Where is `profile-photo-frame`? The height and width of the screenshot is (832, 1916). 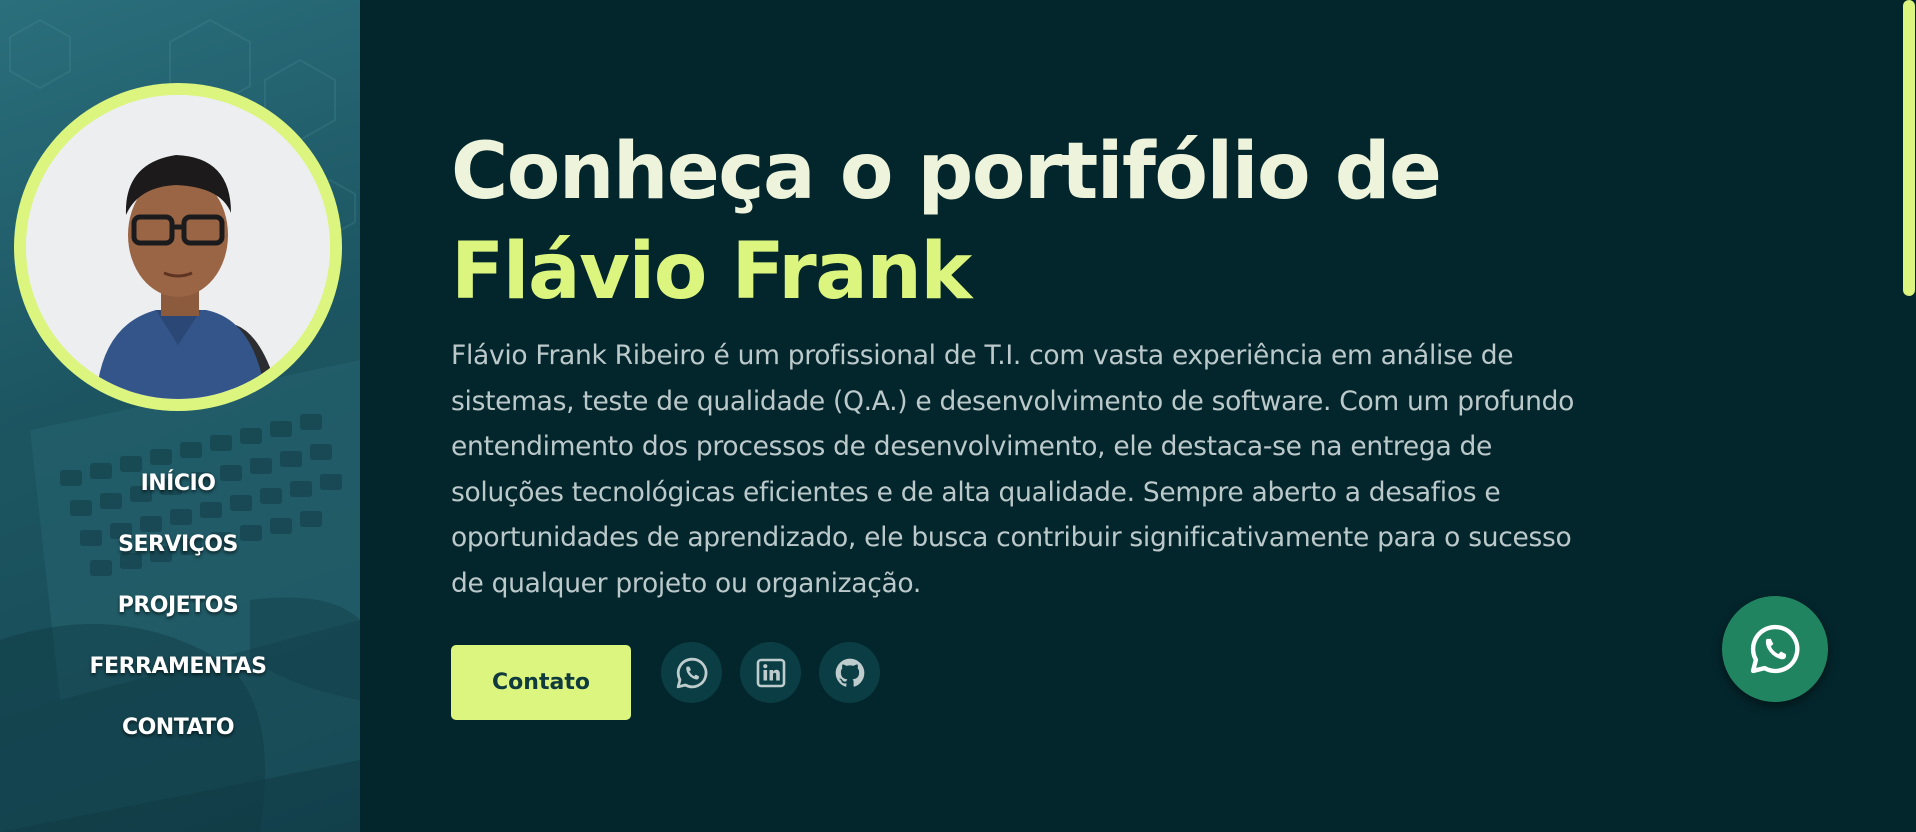 profile-photo-frame is located at coordinates (178, 247).